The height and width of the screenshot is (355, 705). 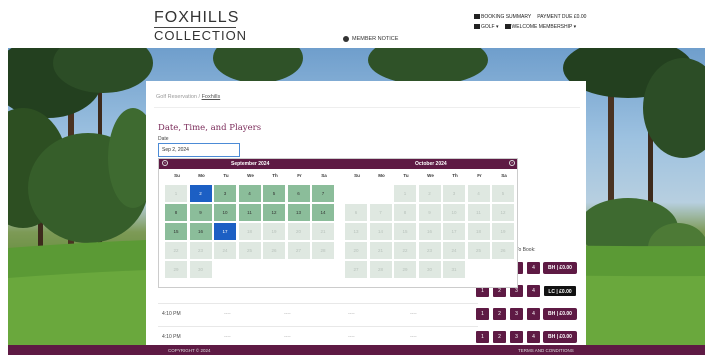 I want to click on calendar-day: 29, so click(x=405, y=269).